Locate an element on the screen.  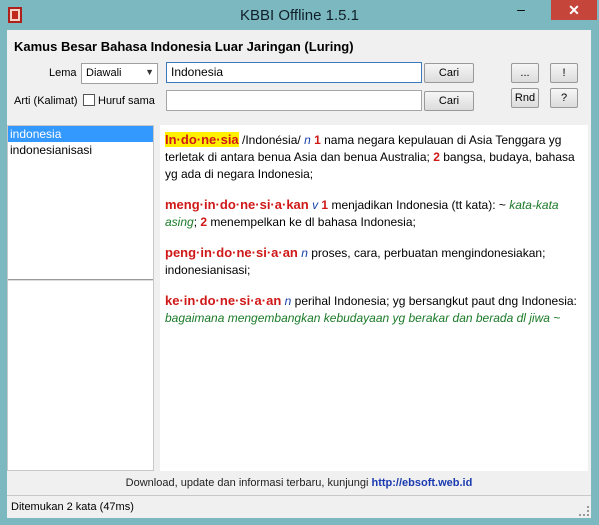
word-class: v is located at coordinates (315, 205).